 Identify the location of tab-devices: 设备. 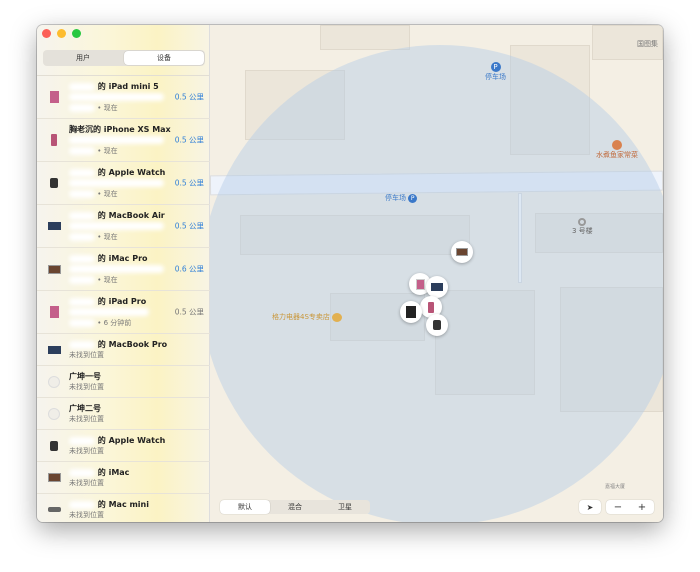
(164, 58).